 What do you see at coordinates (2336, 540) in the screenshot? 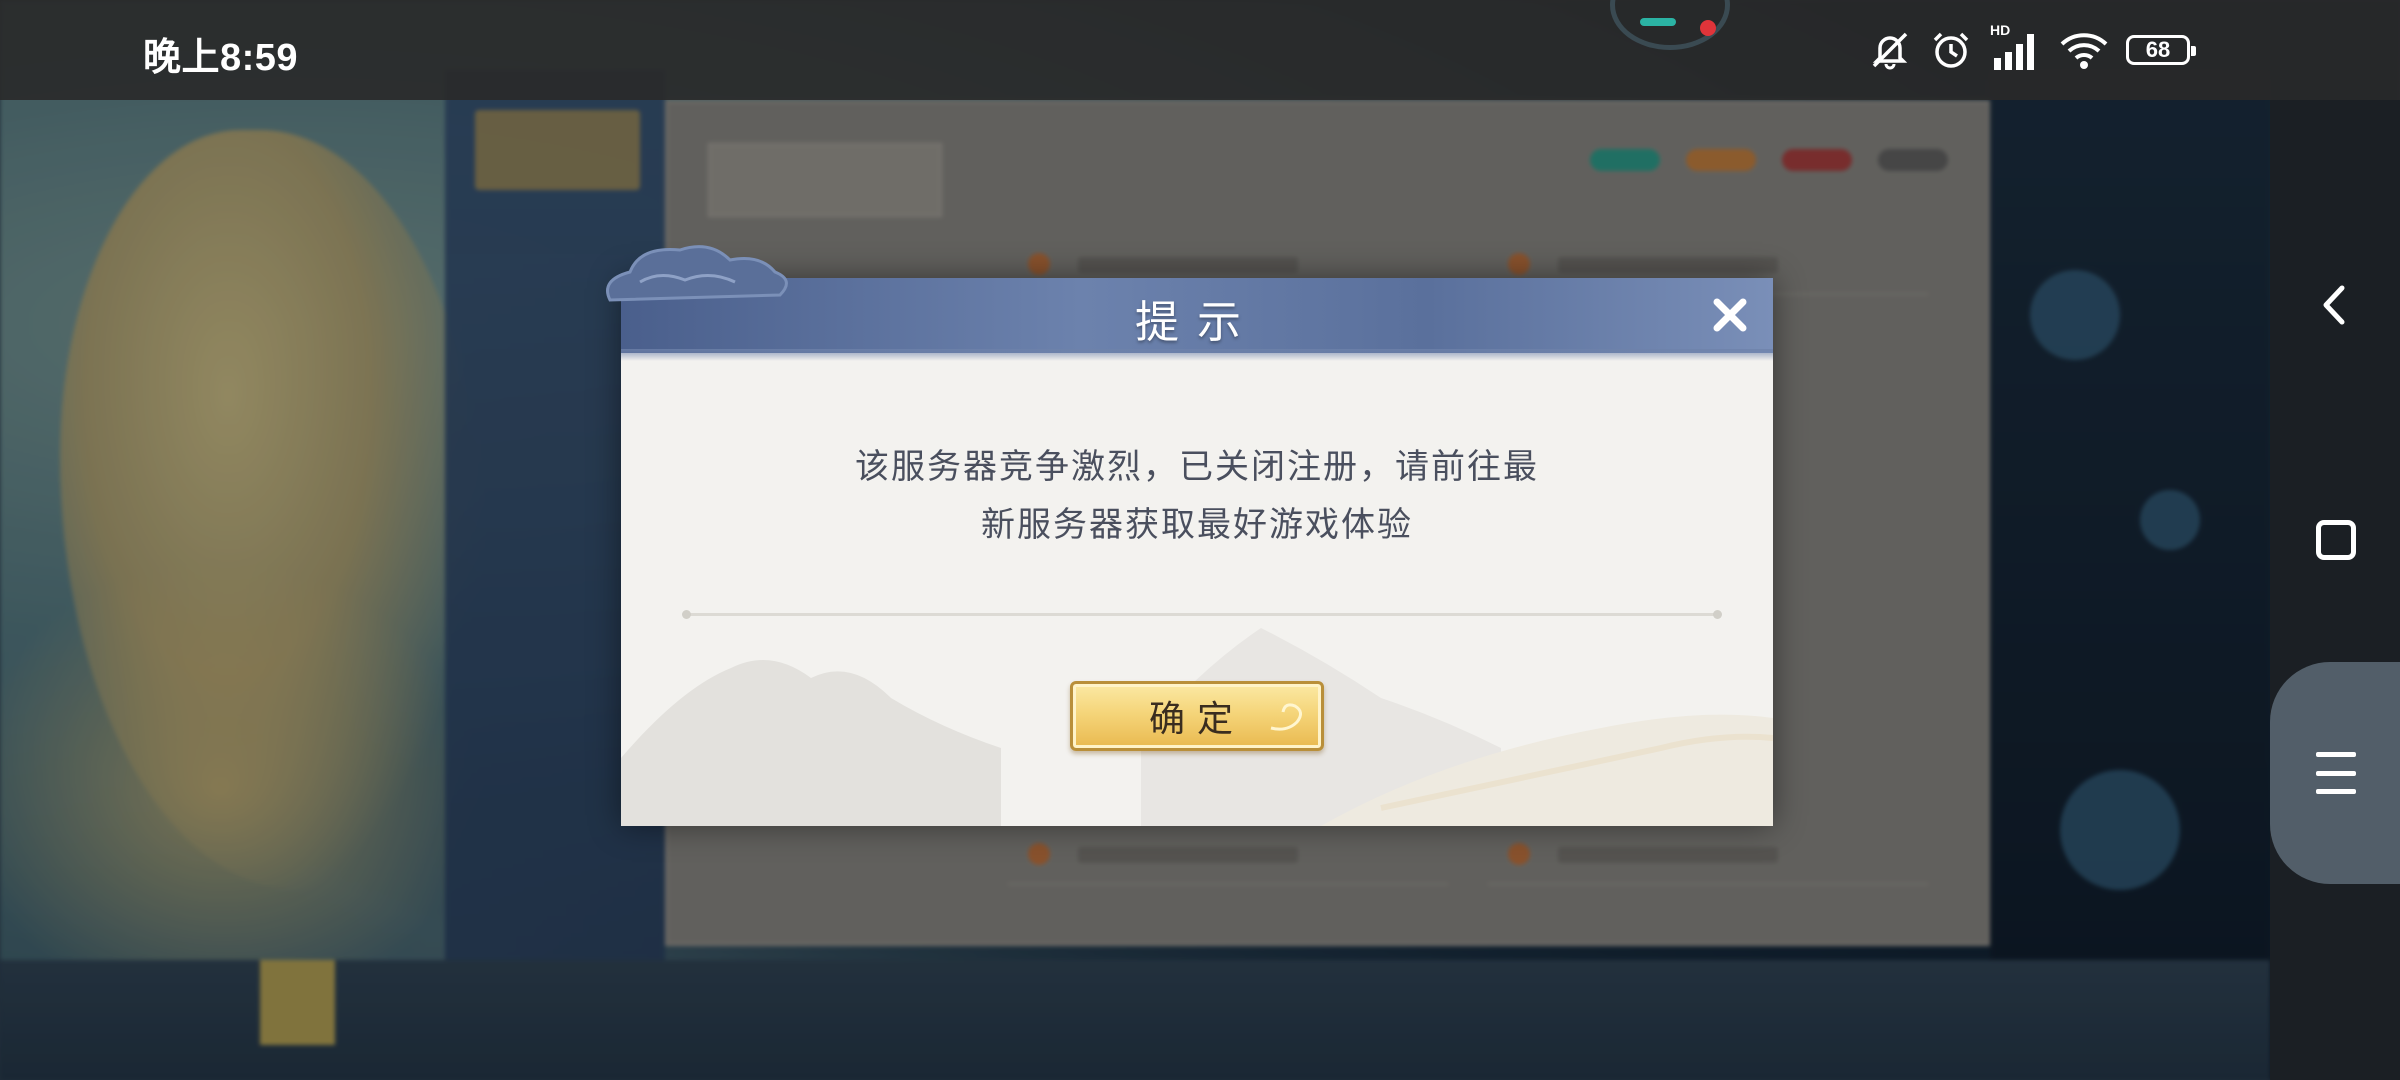
I see `home-icon` at bounding box center [2336, 540].